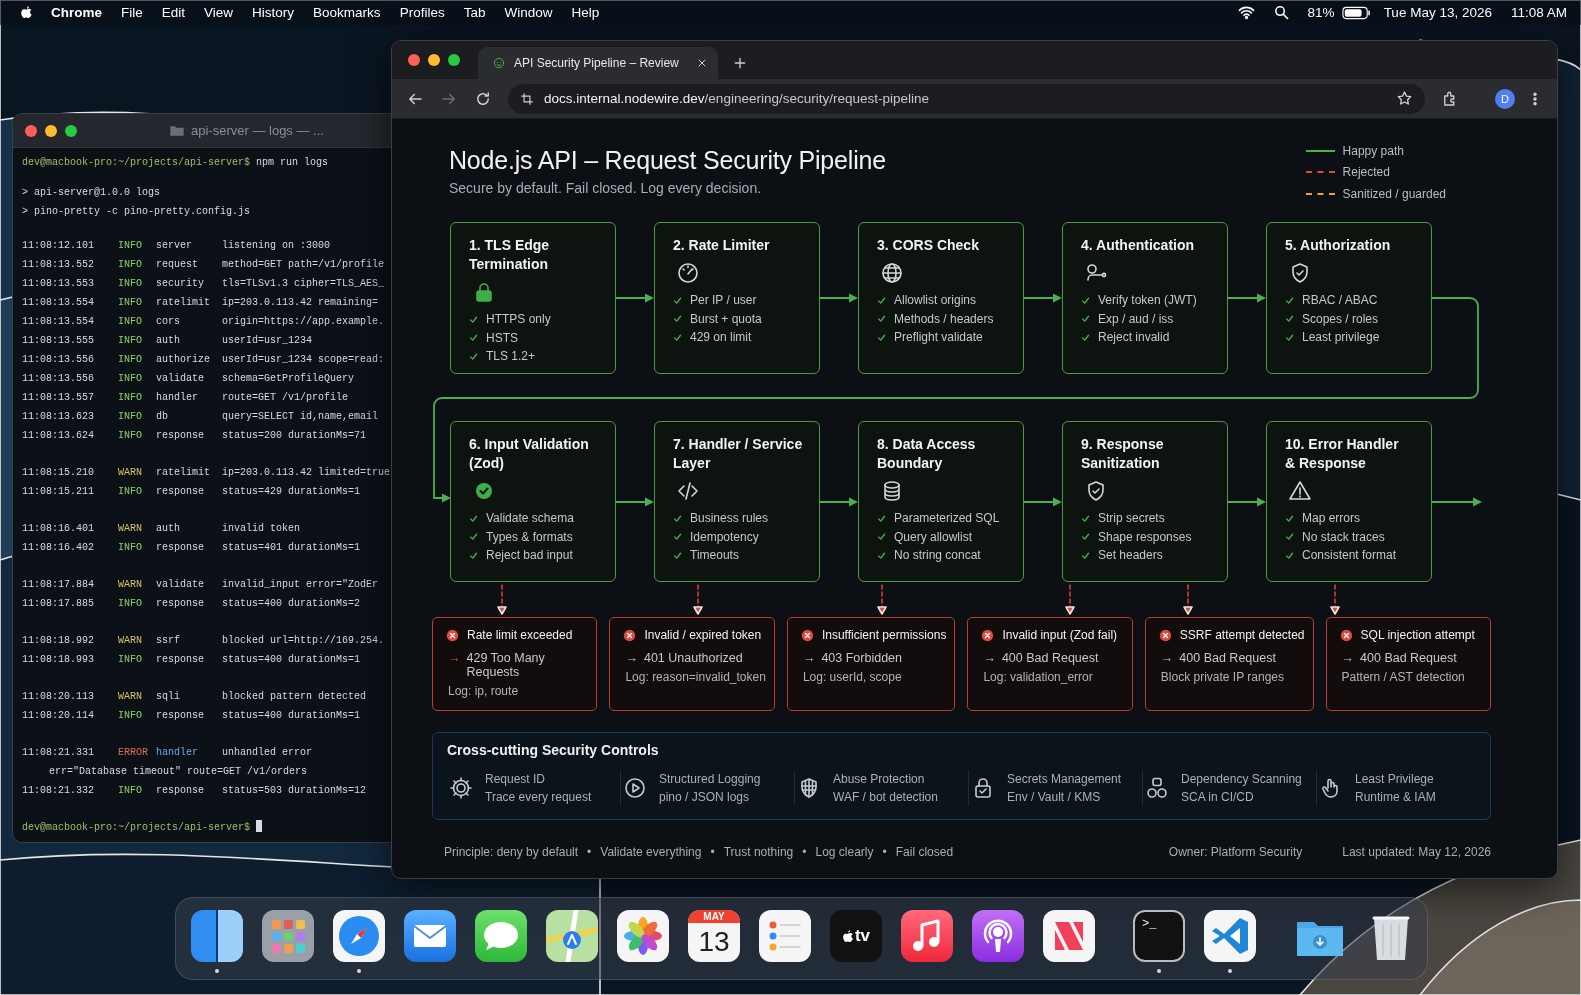 The width and height of the screenshot is (1581, 995). Describe the element at coordinates (58, 417) in the screenshot. I see `log-time: 11:08:13.623` at that location.